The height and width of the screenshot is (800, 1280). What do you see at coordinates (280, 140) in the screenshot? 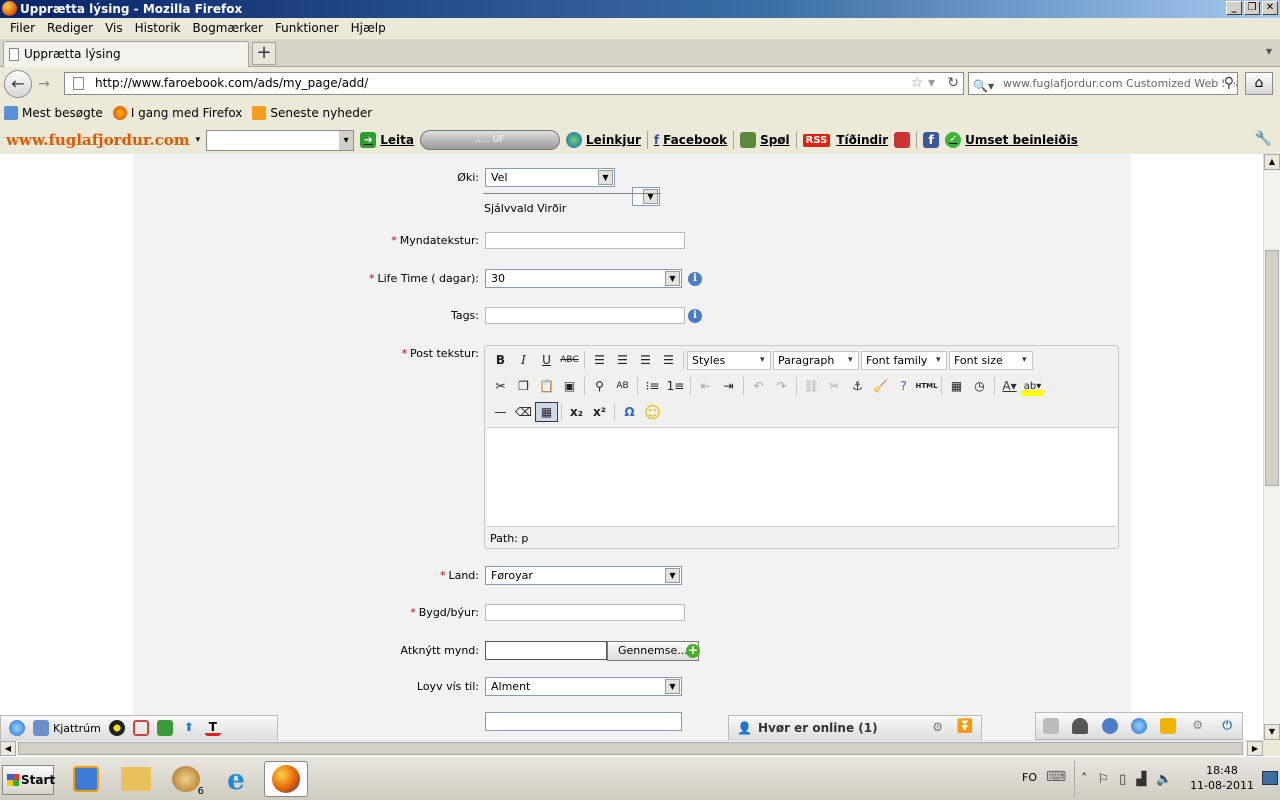
I see `toolbar-search-input` at bounding box center [280, 140].